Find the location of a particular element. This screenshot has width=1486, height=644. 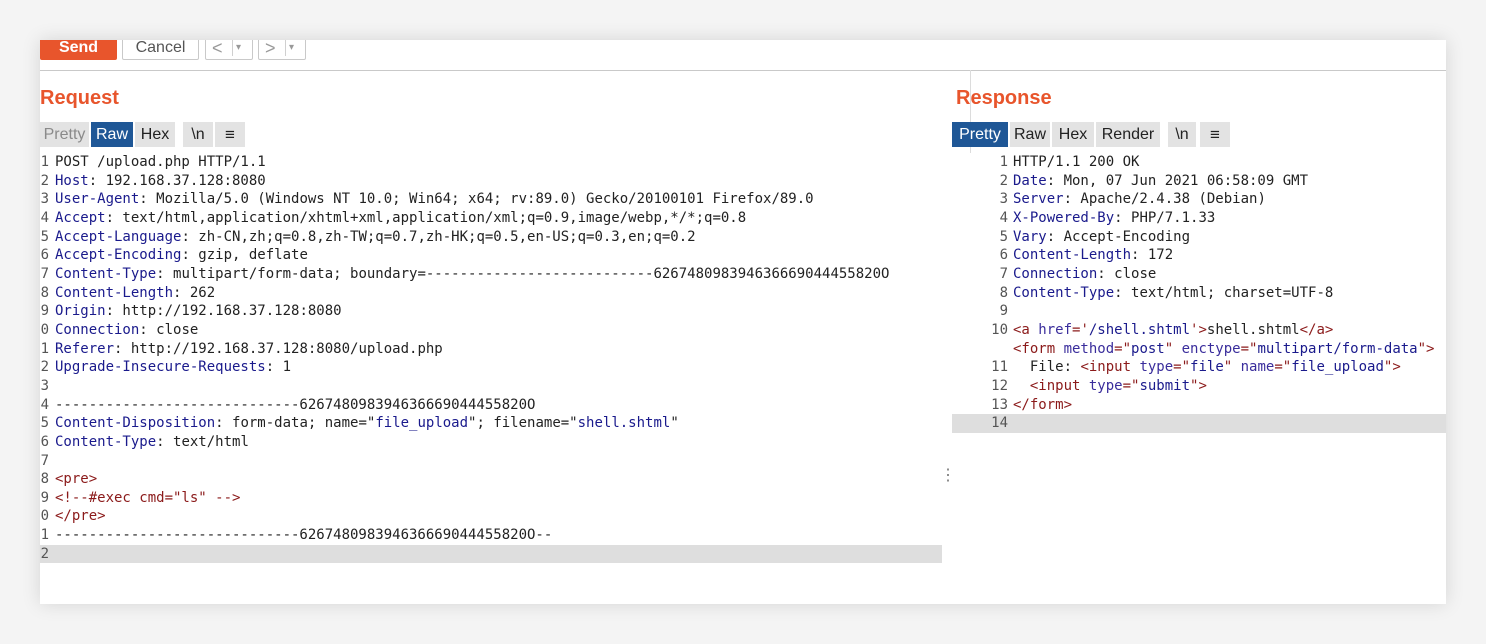

code-token: '> is located at coordinates (1198, 329).